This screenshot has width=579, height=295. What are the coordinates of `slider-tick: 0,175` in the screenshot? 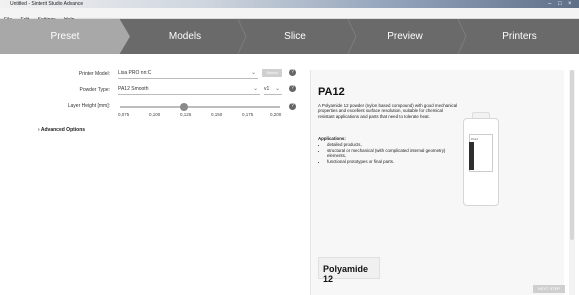 It's located at (248, 114).